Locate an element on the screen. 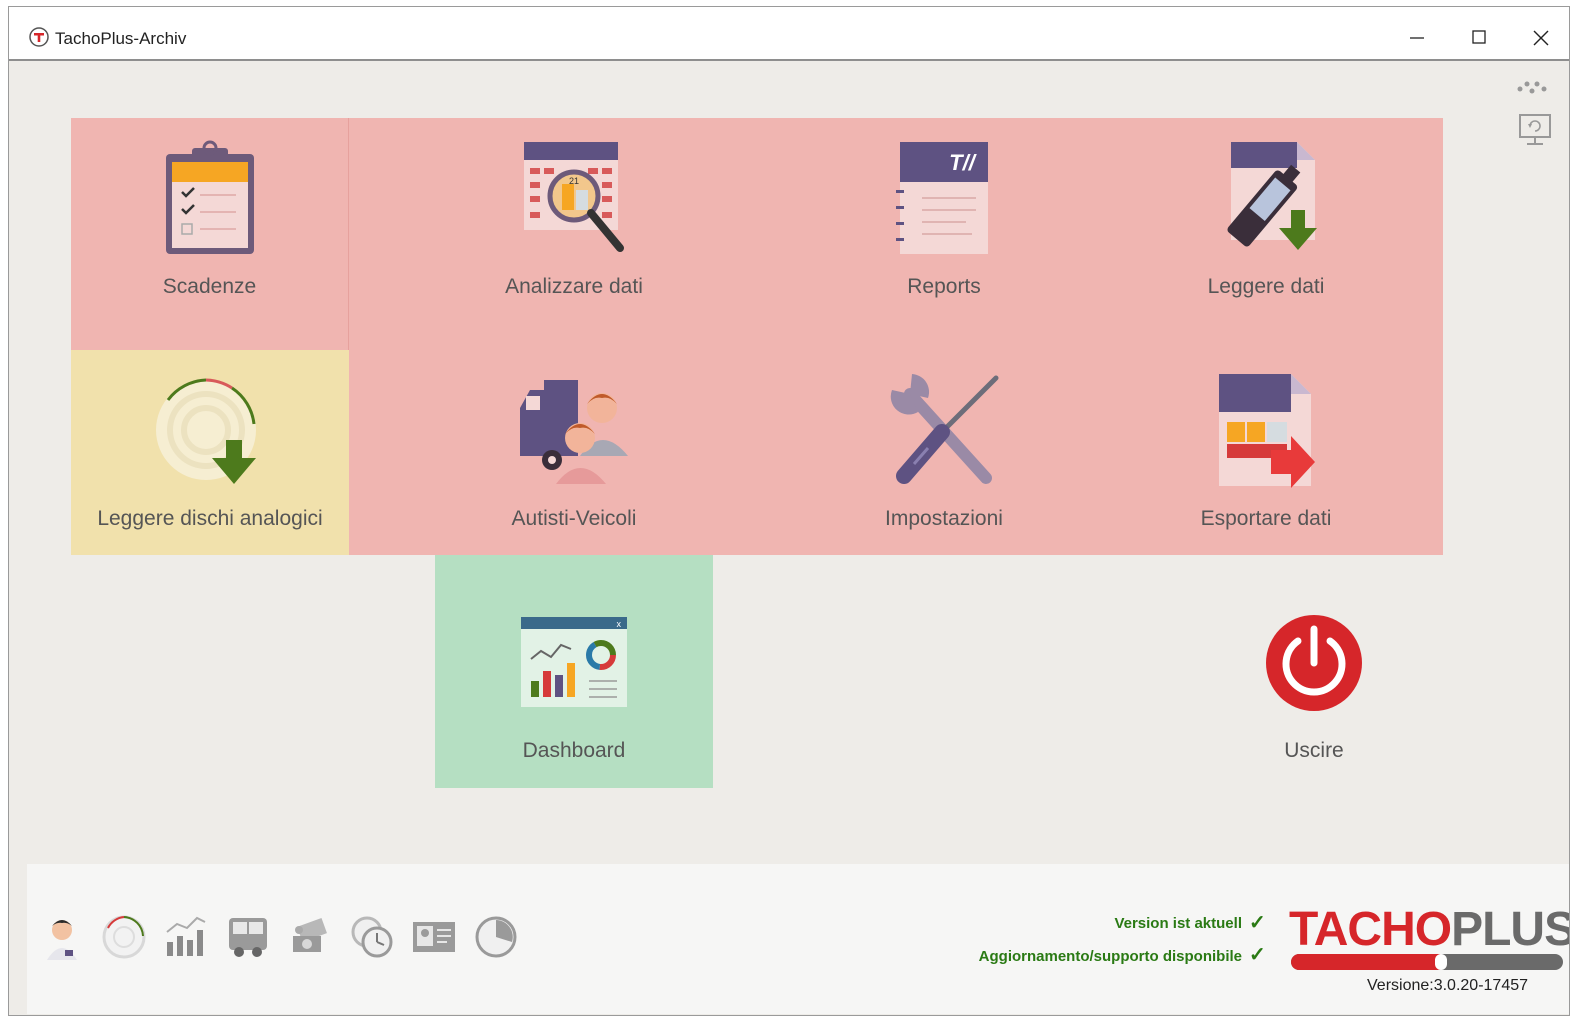 The height and width of the screenshot is (1030, 1593). id-card-icon is located at coordinates (434, 937).